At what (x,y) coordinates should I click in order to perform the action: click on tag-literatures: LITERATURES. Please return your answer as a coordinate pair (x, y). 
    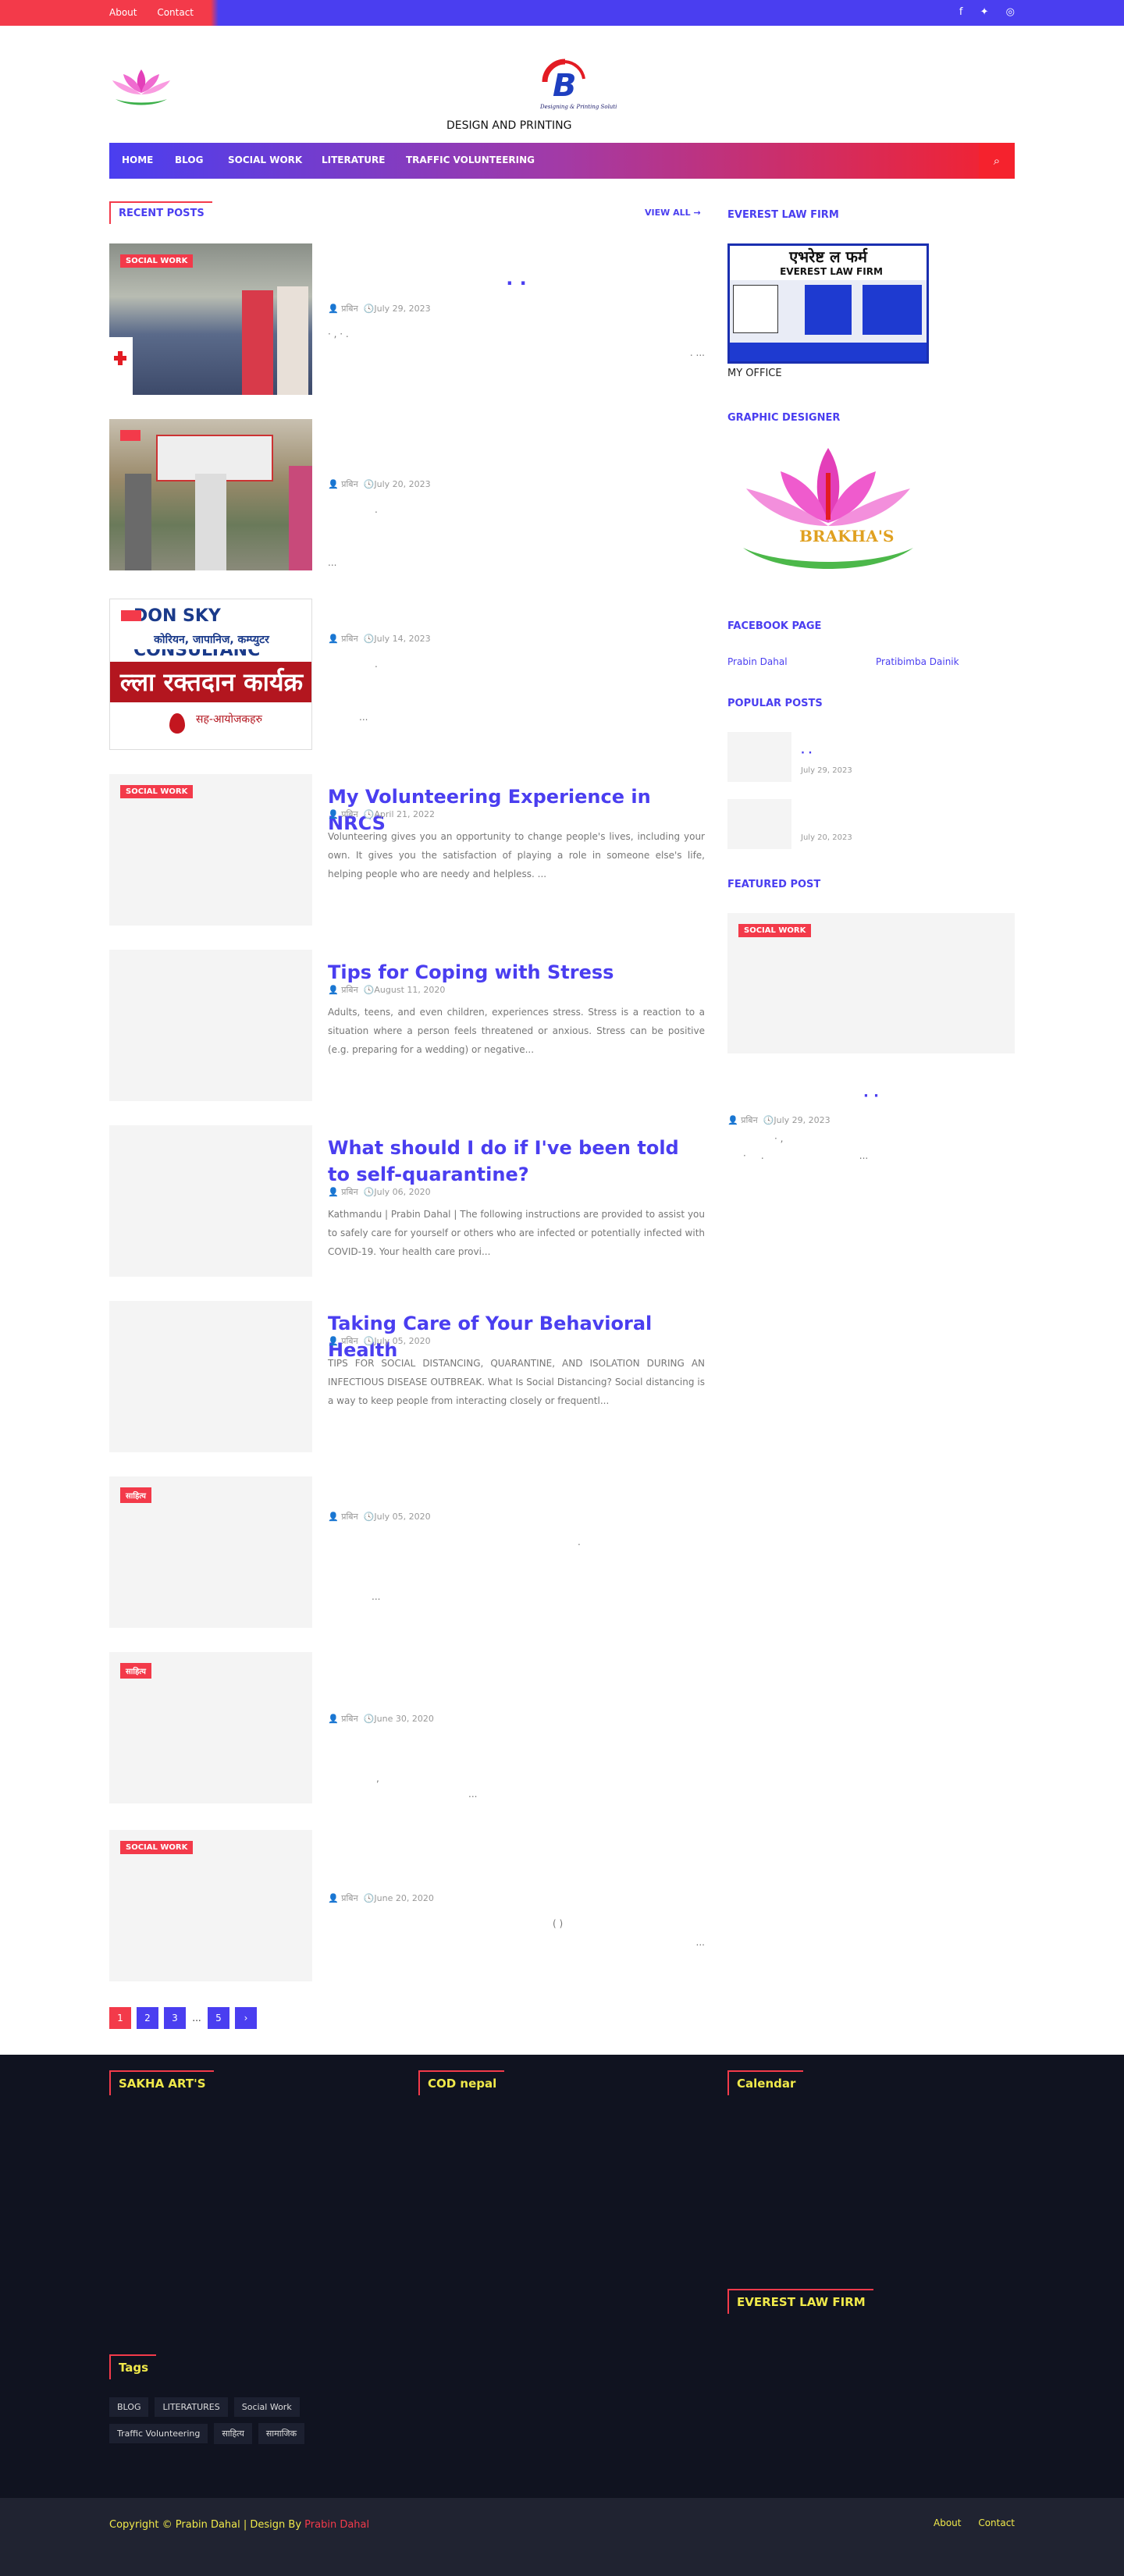
    Looking at the image, I should click on (191, 2407).